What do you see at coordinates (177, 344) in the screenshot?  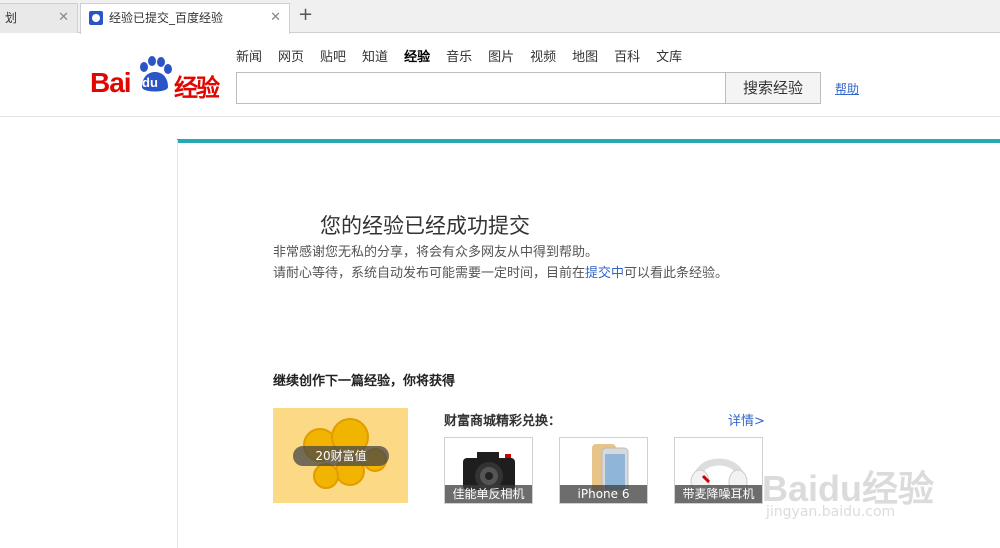 I see `content-left-border` at bounding box center [177, 344].